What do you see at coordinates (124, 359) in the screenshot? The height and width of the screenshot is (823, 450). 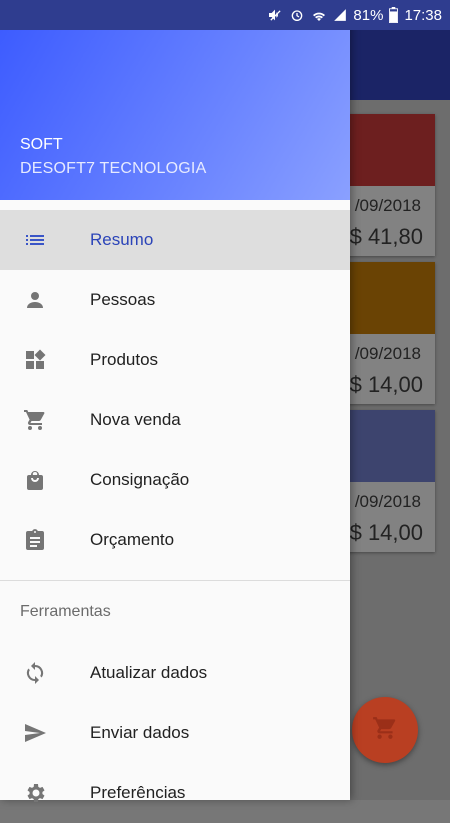 I see `menu-item-label: Produtos` at bounding box center [124, 359].